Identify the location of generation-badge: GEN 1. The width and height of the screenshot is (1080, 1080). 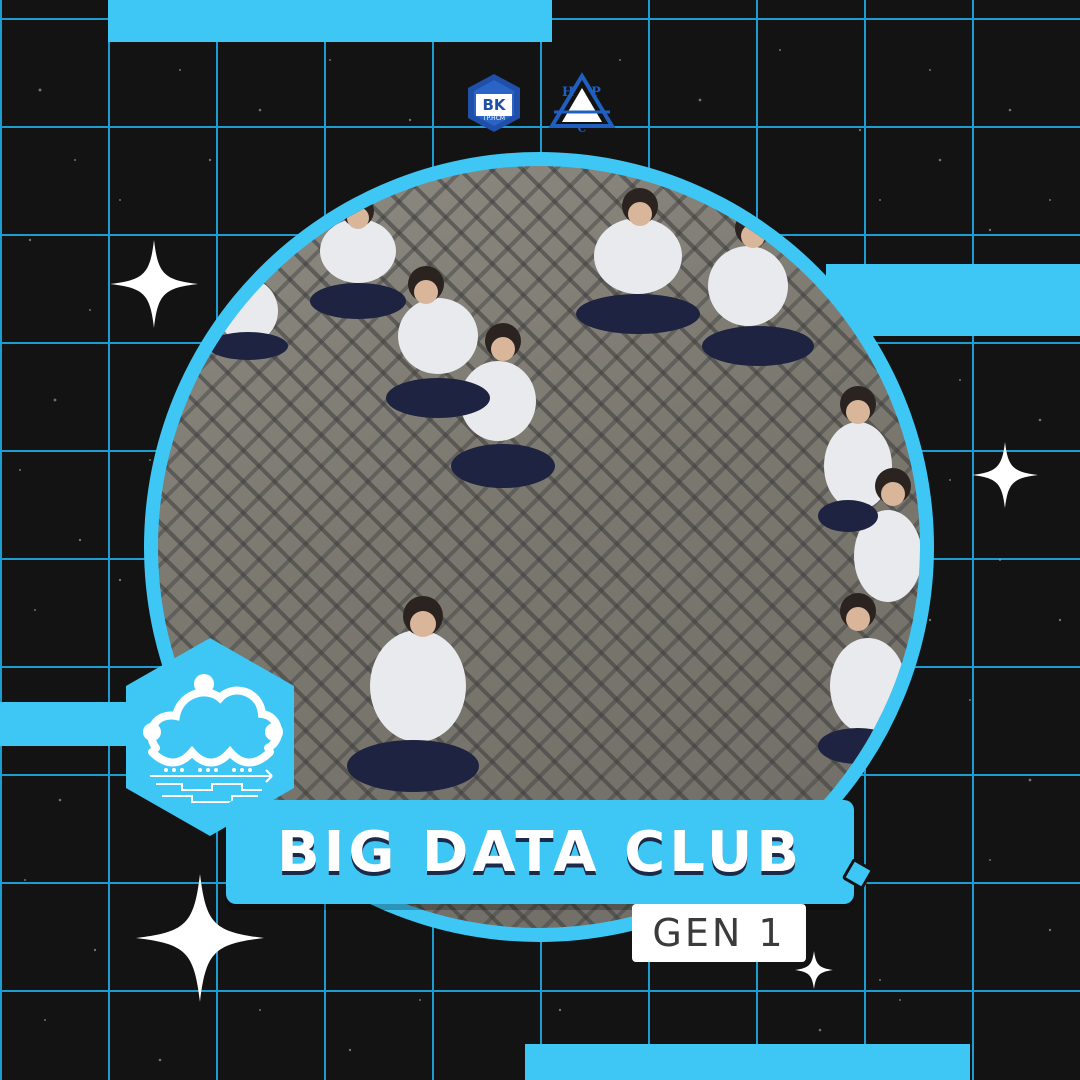
(719, 933).